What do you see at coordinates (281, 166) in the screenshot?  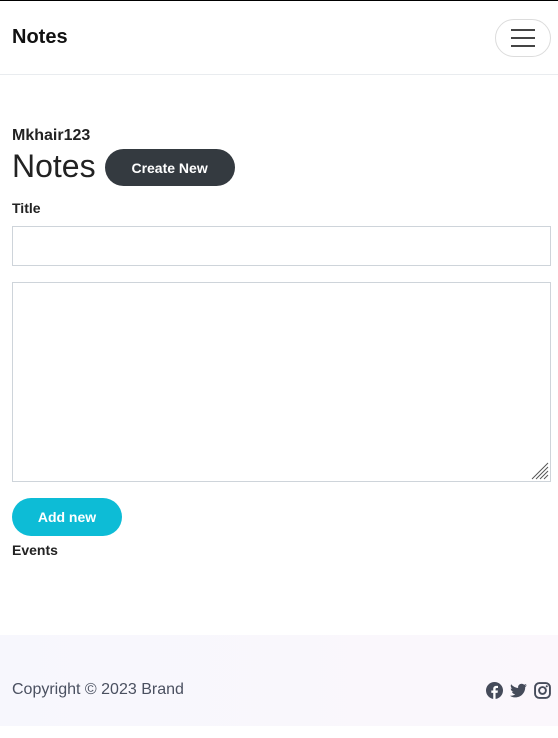 I see `heading-row: Notes Create New` at bounding box center [281, 166].